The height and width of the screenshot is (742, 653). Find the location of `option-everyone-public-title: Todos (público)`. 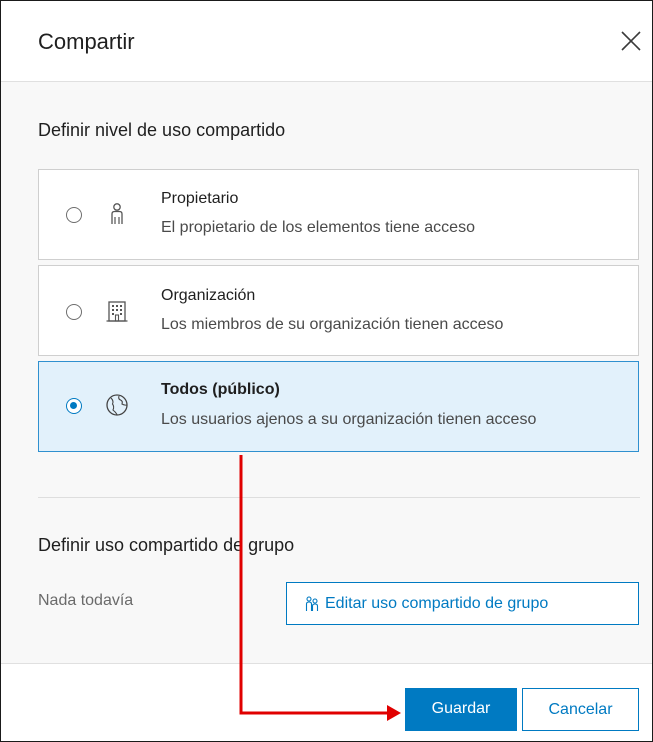

option-everyone-public-title: Todos (público) is located at coordinates (220, 389).